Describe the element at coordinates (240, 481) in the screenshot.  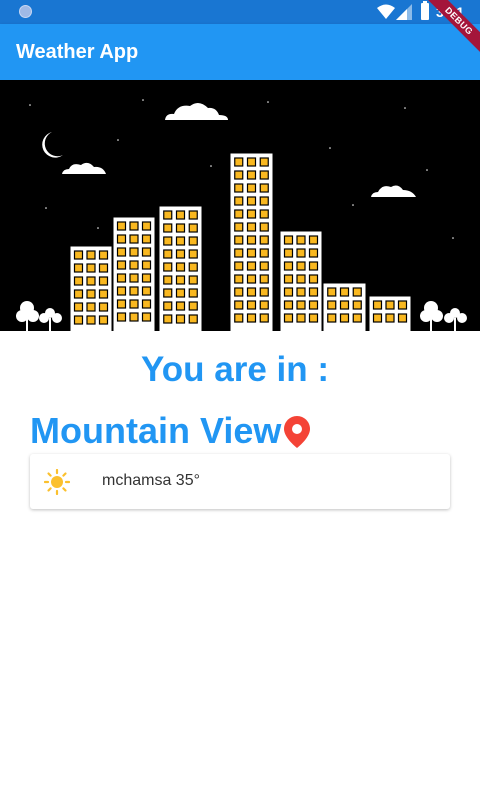
I see `weather-card: mchamsa 35°` at that location.